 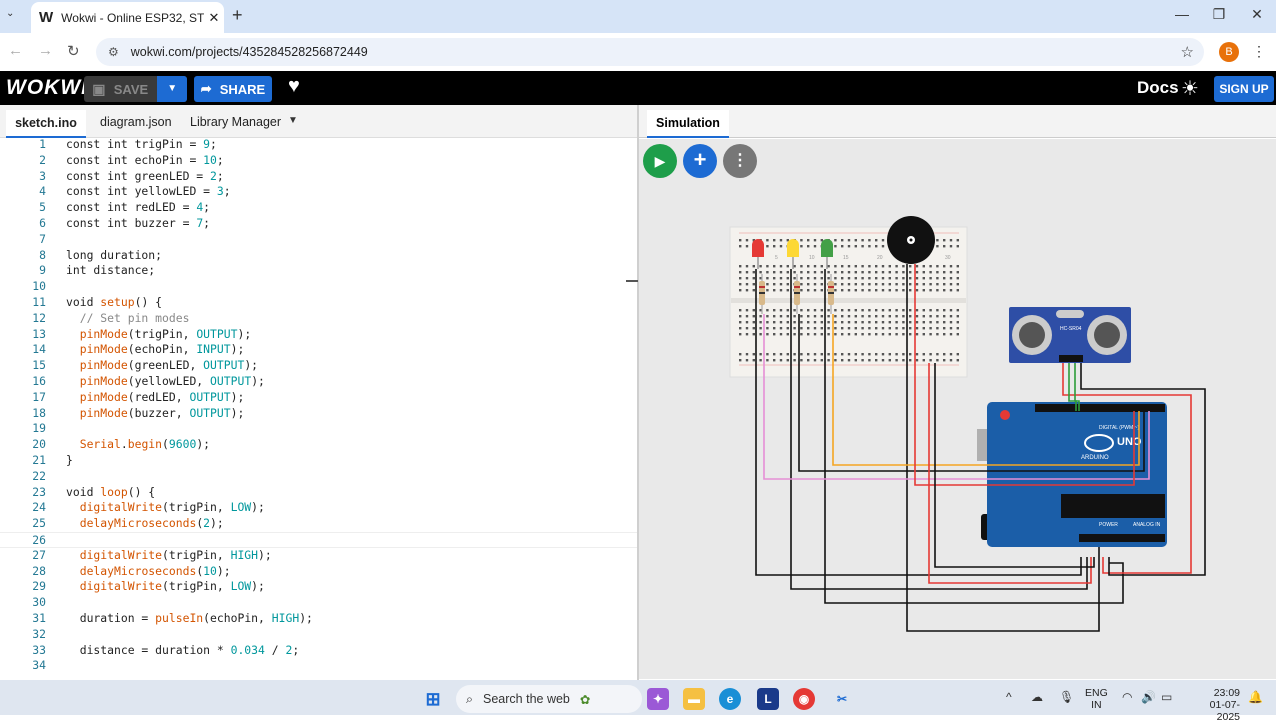 I want to click on docs-link: Docs, so click(x=1158, y=88).